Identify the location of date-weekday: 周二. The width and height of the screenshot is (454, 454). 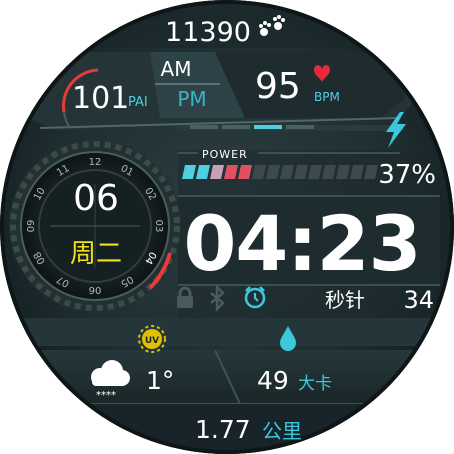
(96, 254).